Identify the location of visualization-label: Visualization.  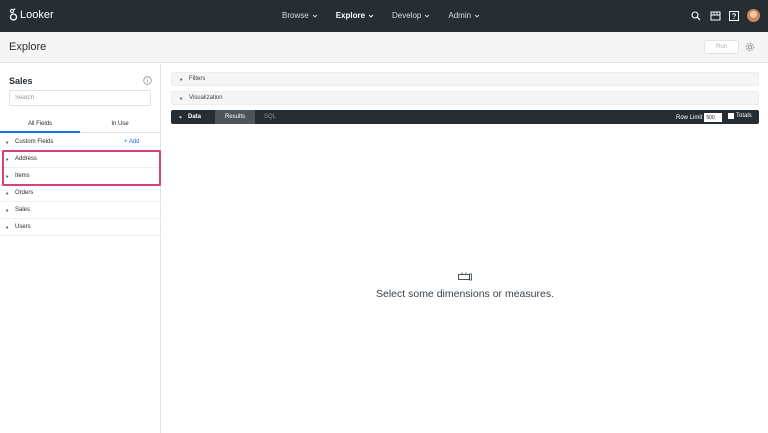
(206, 98).